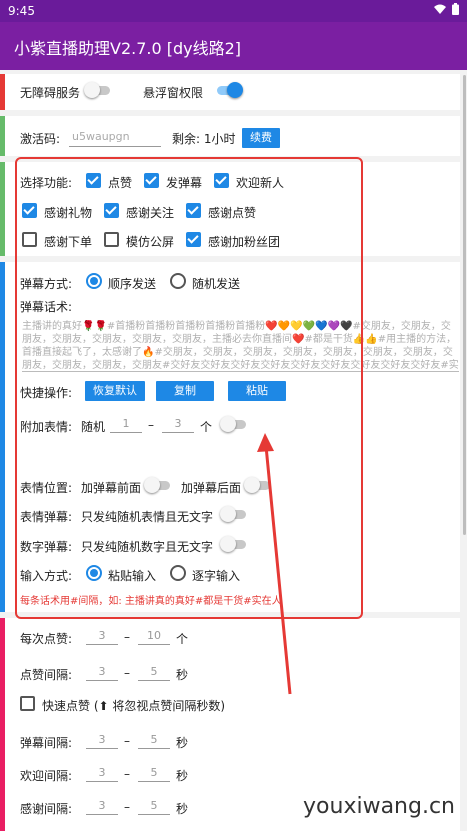 The width and height of the screenshot is (467, 831). What do you see at coordinates (274, 564) in the screenshot?
I see `annotation-arrow-icon` at bounding box center [274, 564].